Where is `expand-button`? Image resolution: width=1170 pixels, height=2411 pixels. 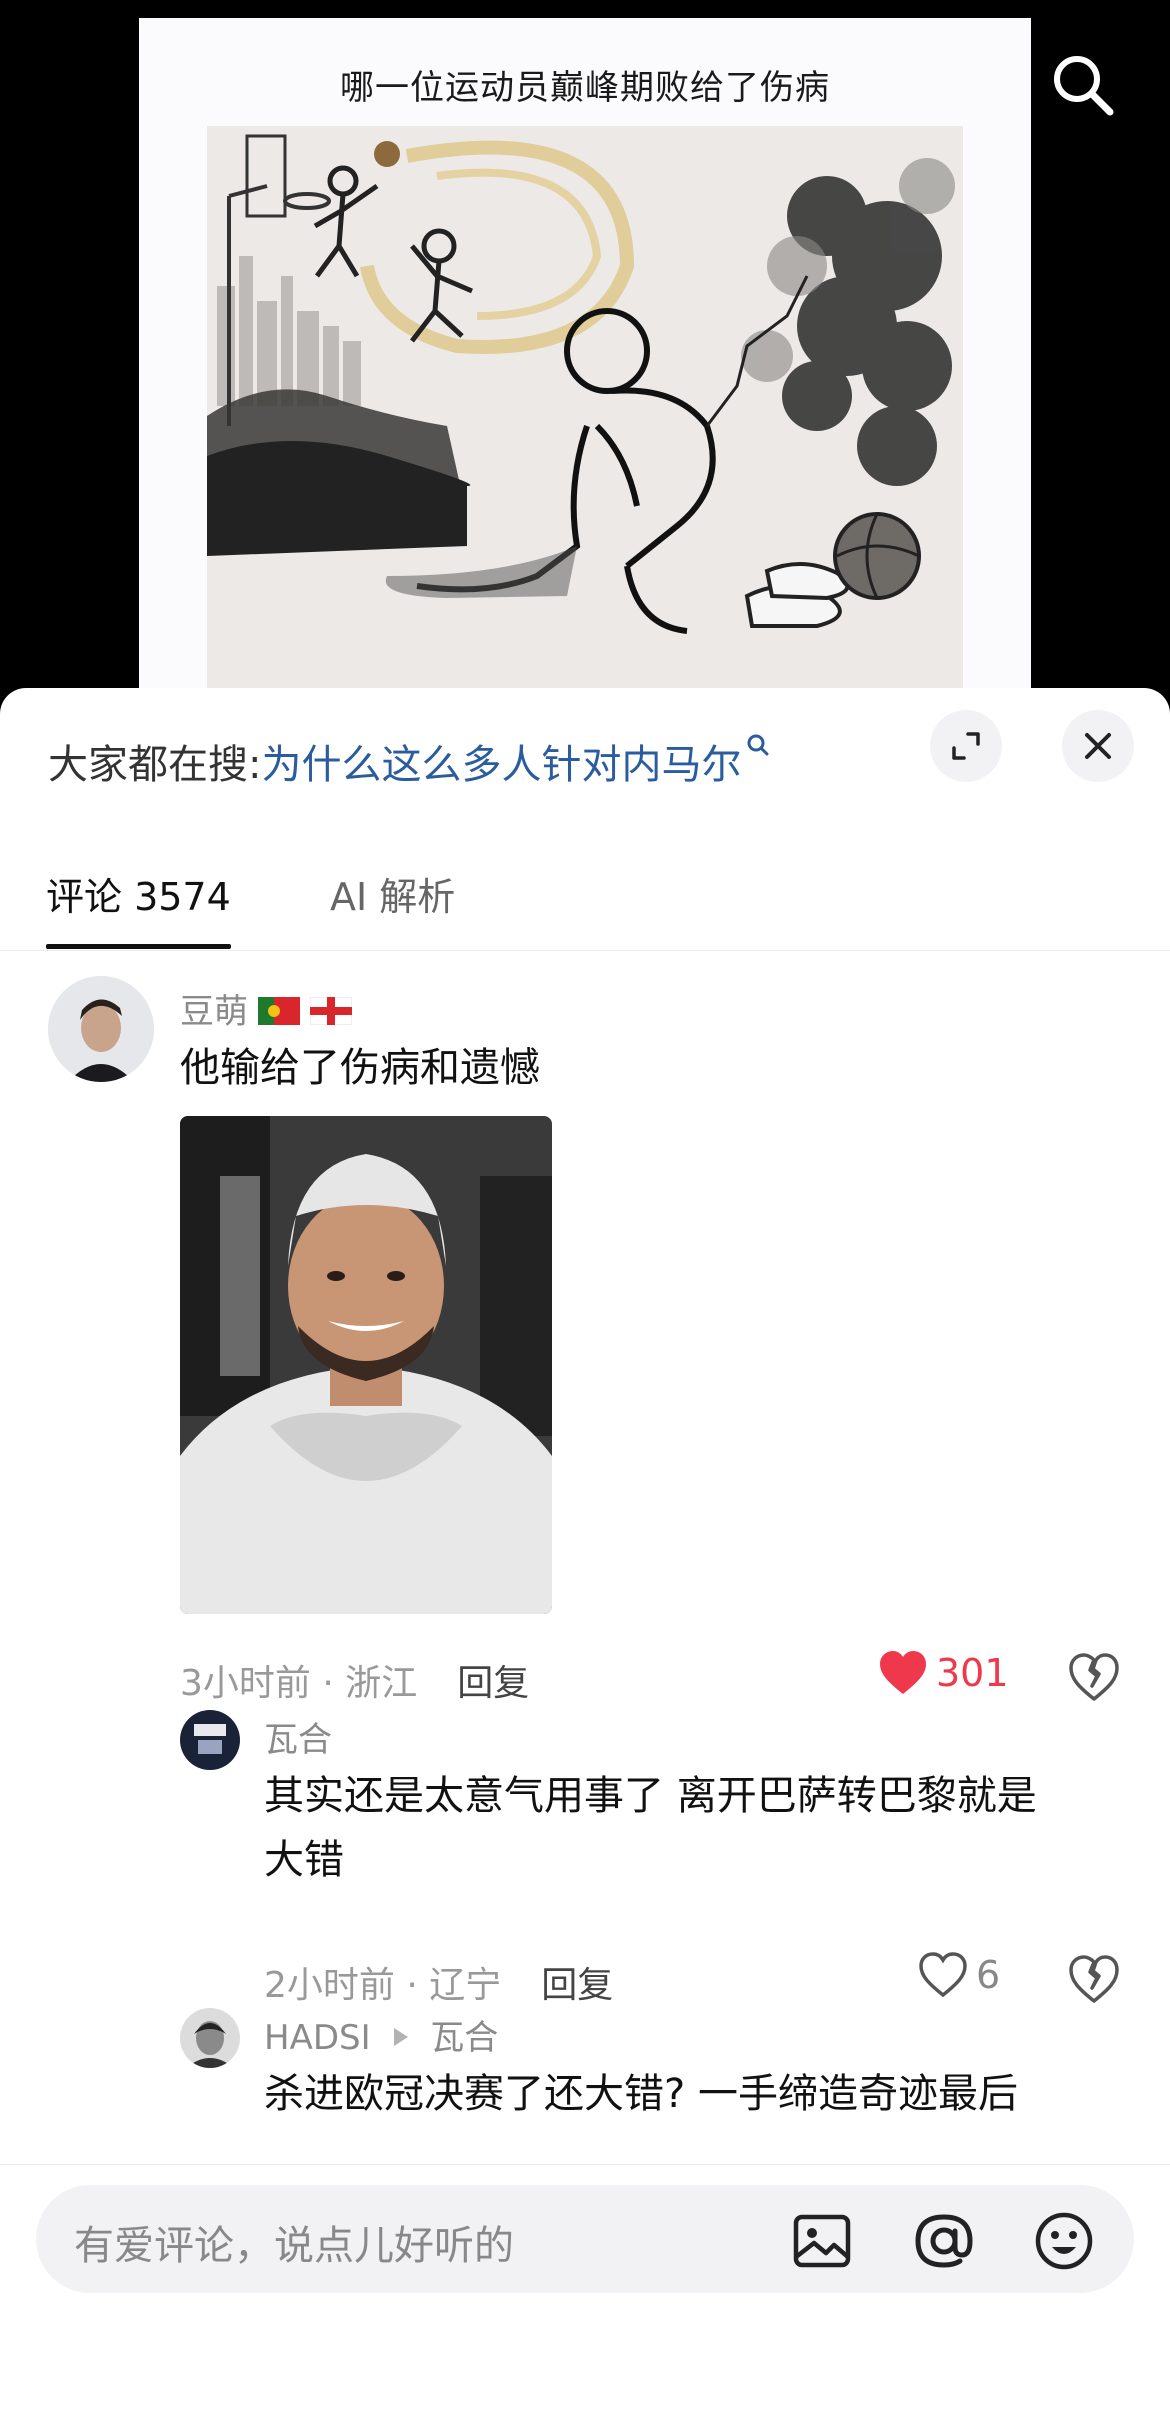 expand-button is located at coordinates (966, 746).